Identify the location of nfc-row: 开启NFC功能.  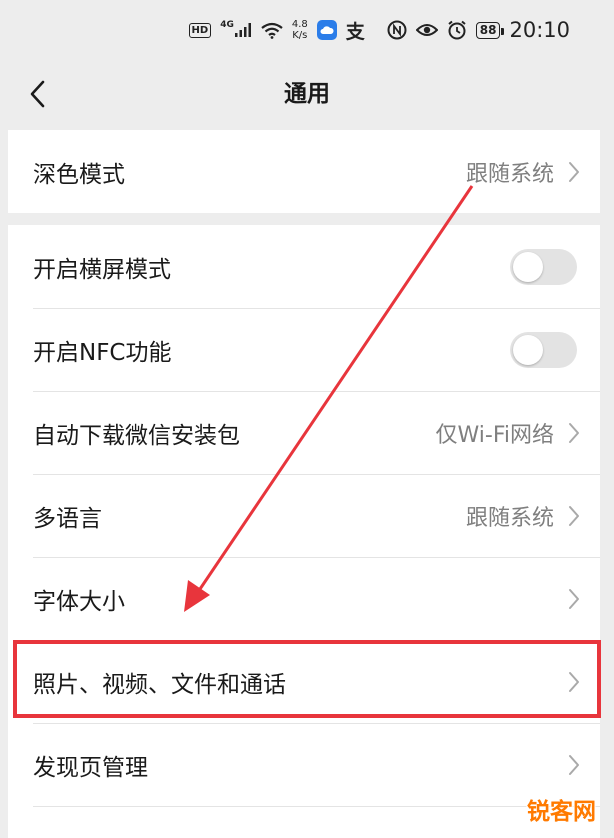
(304, 349).